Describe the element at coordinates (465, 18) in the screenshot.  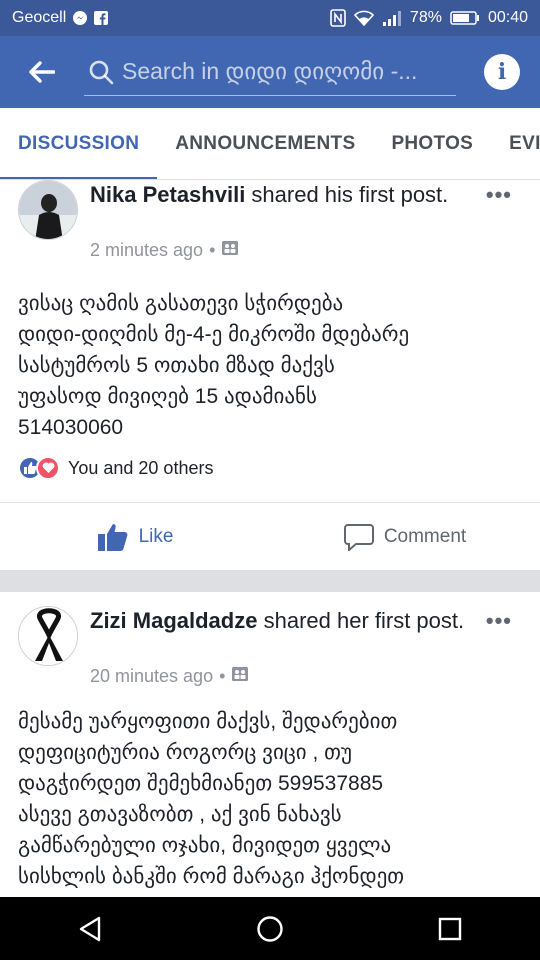
I see `battery-icon` at that location.